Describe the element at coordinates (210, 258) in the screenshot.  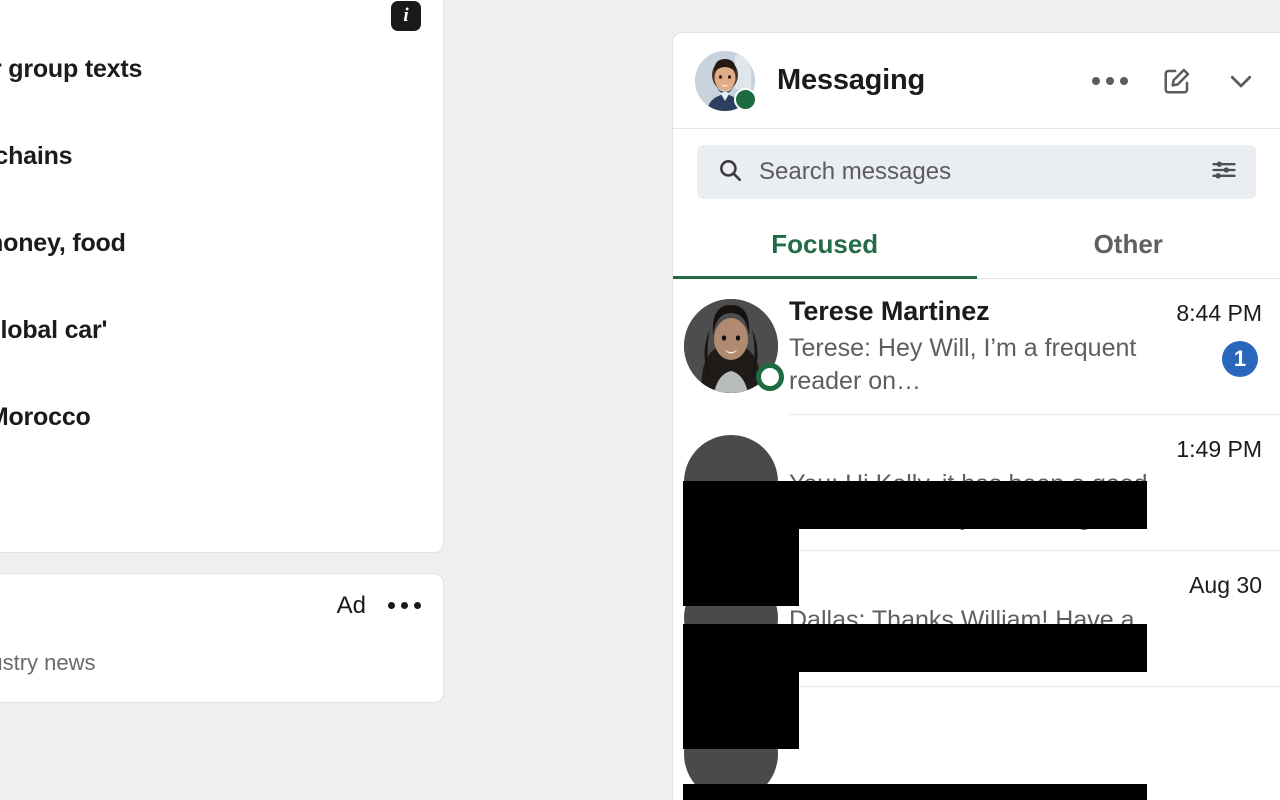
I see `news-item: n dates waste money, food ,466 readers` at that location.